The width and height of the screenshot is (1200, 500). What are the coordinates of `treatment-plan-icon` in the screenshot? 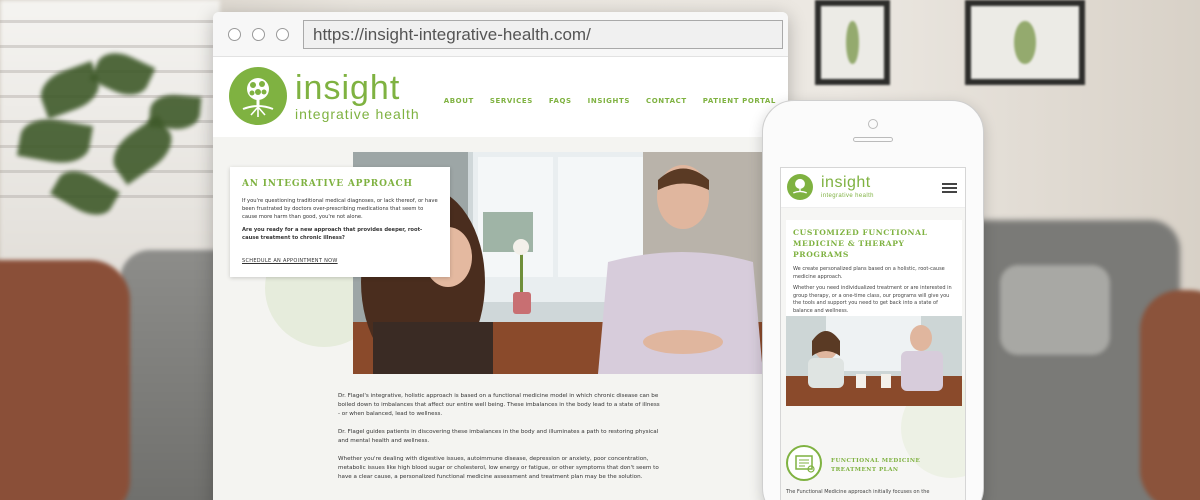 It's located at (804, 463).